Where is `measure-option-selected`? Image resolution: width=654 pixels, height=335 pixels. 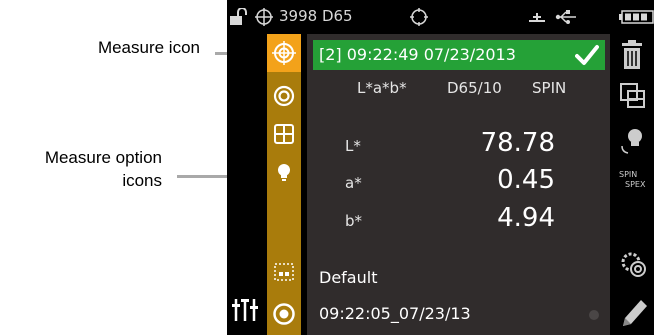 measure-option-selected is located at coordinates (284, 53).